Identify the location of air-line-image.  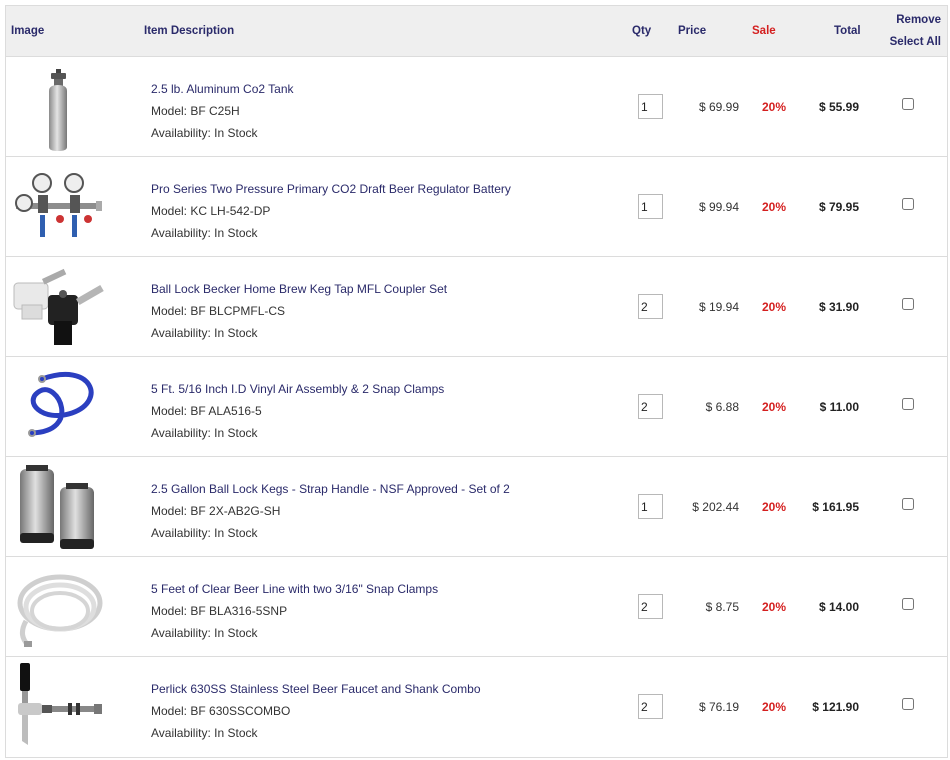
(61, 404).